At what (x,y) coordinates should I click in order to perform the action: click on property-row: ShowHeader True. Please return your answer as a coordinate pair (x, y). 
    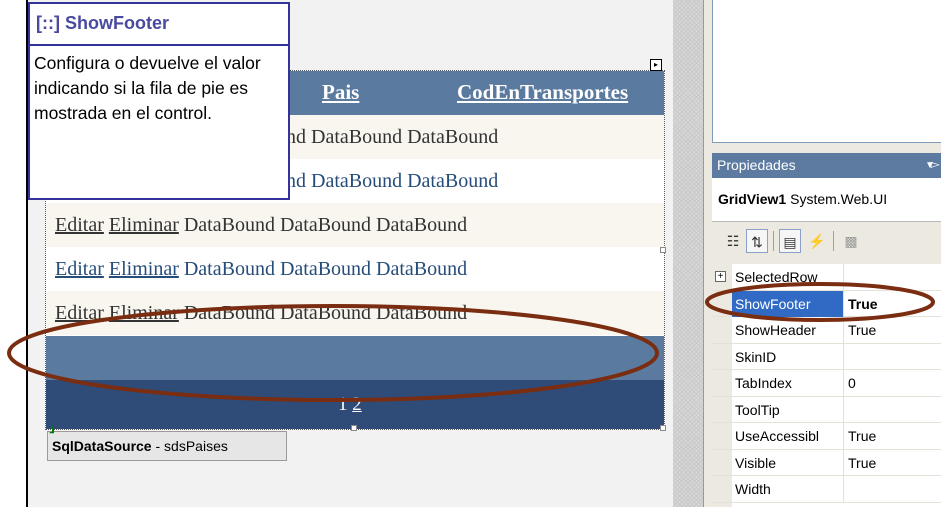
    Looking at the image, I should click on (826, 330).